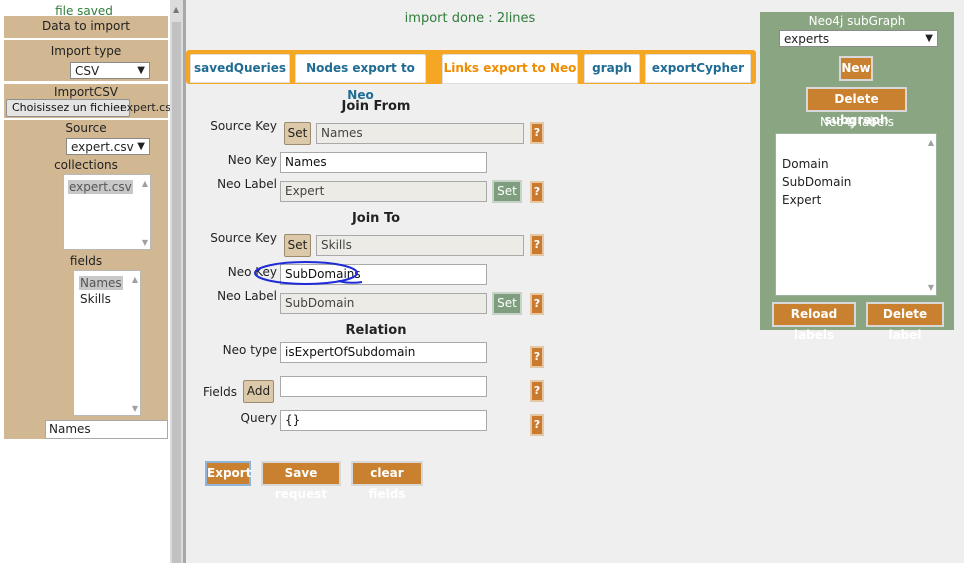 This screenshot has width=964, height=563. Describe the element at coordinates (68, 108) in the screenshot. I see `choose-file-button: Choisissez un fichier` at that location.